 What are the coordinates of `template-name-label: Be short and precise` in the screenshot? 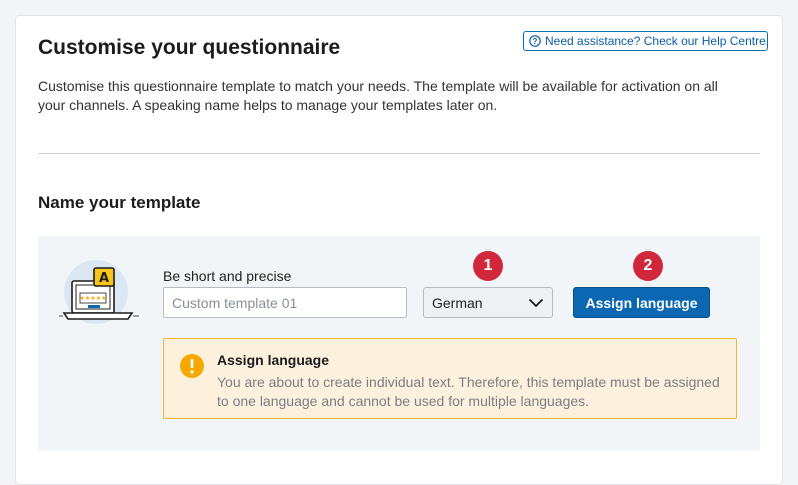 It's located at (227, 276).